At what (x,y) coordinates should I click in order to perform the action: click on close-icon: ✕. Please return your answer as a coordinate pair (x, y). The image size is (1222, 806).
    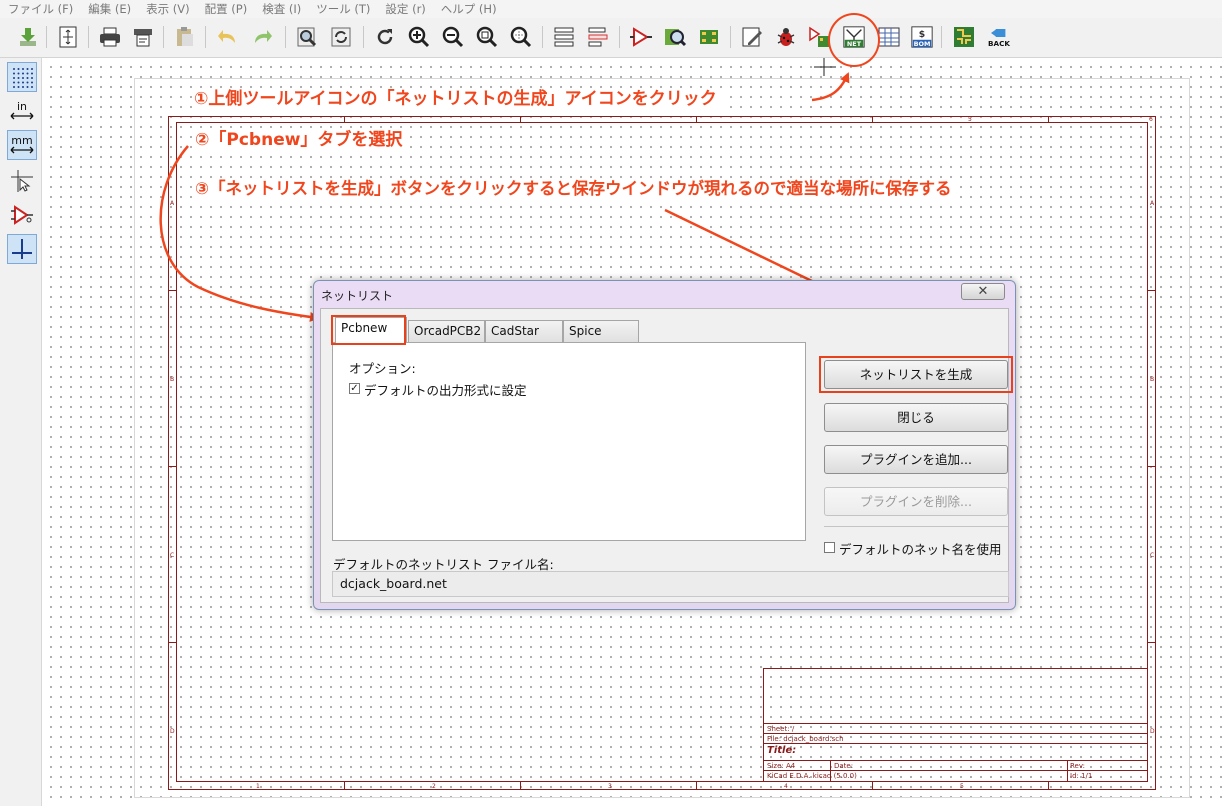
    Looking at the image, I should click on (983, 291).